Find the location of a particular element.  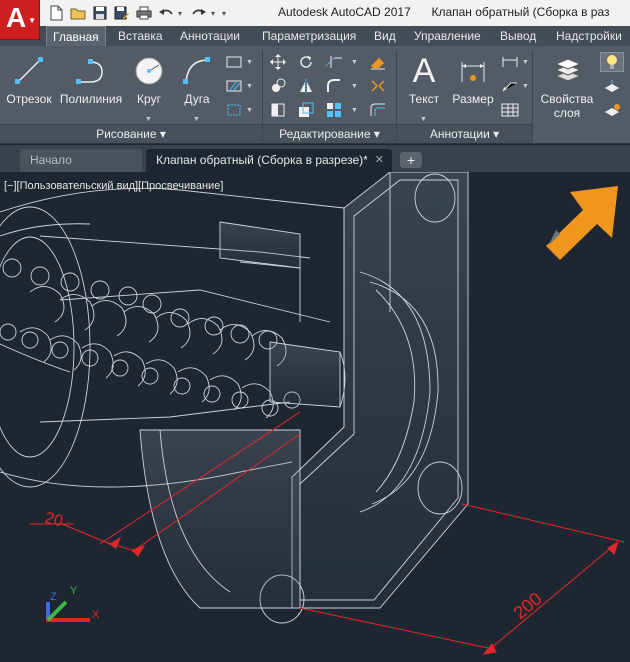

tab-view: Вид is located at coordinates (385, 36).